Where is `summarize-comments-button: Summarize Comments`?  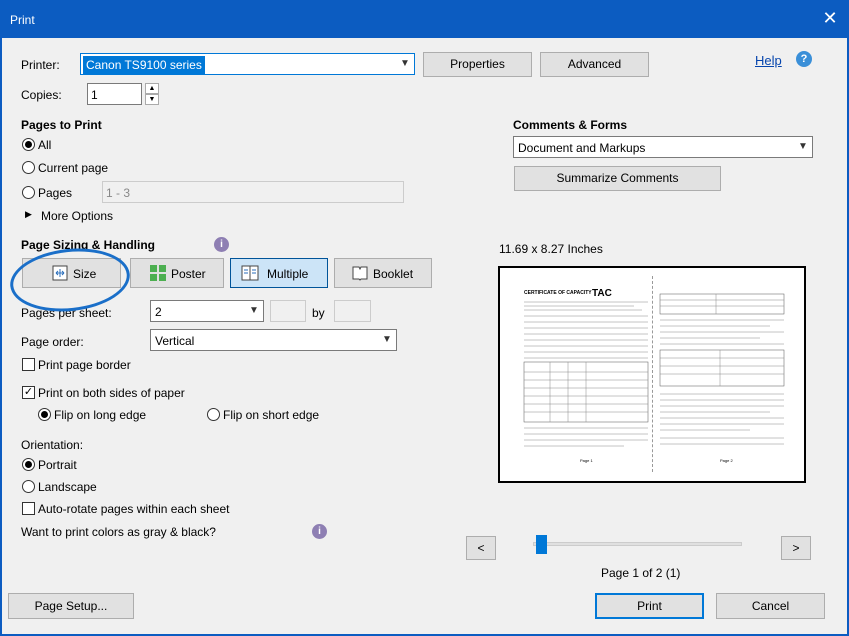 summarize-comments-button: Summarize Comments is located at coordinates (617, 178).